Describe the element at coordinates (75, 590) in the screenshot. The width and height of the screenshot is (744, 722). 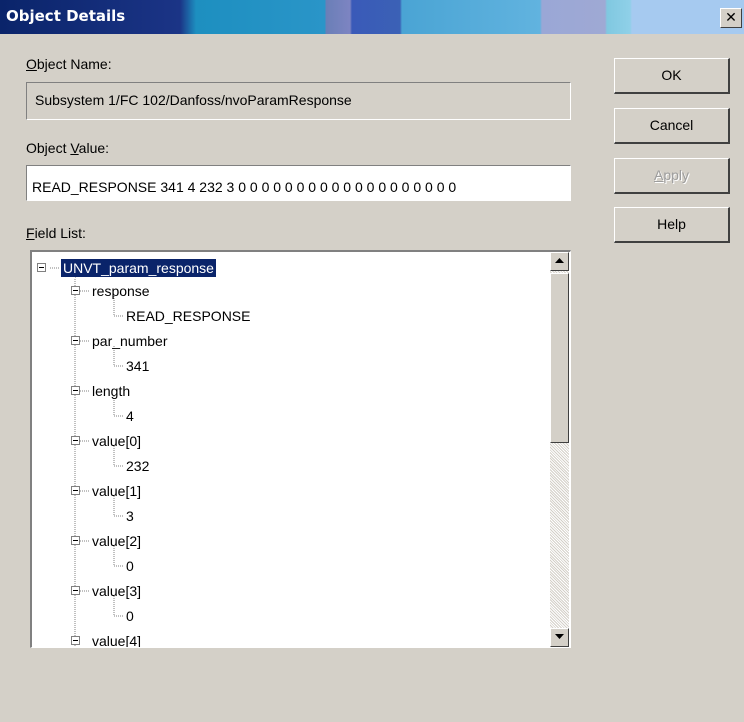
I see `collapse-value-3-icon` at that location.